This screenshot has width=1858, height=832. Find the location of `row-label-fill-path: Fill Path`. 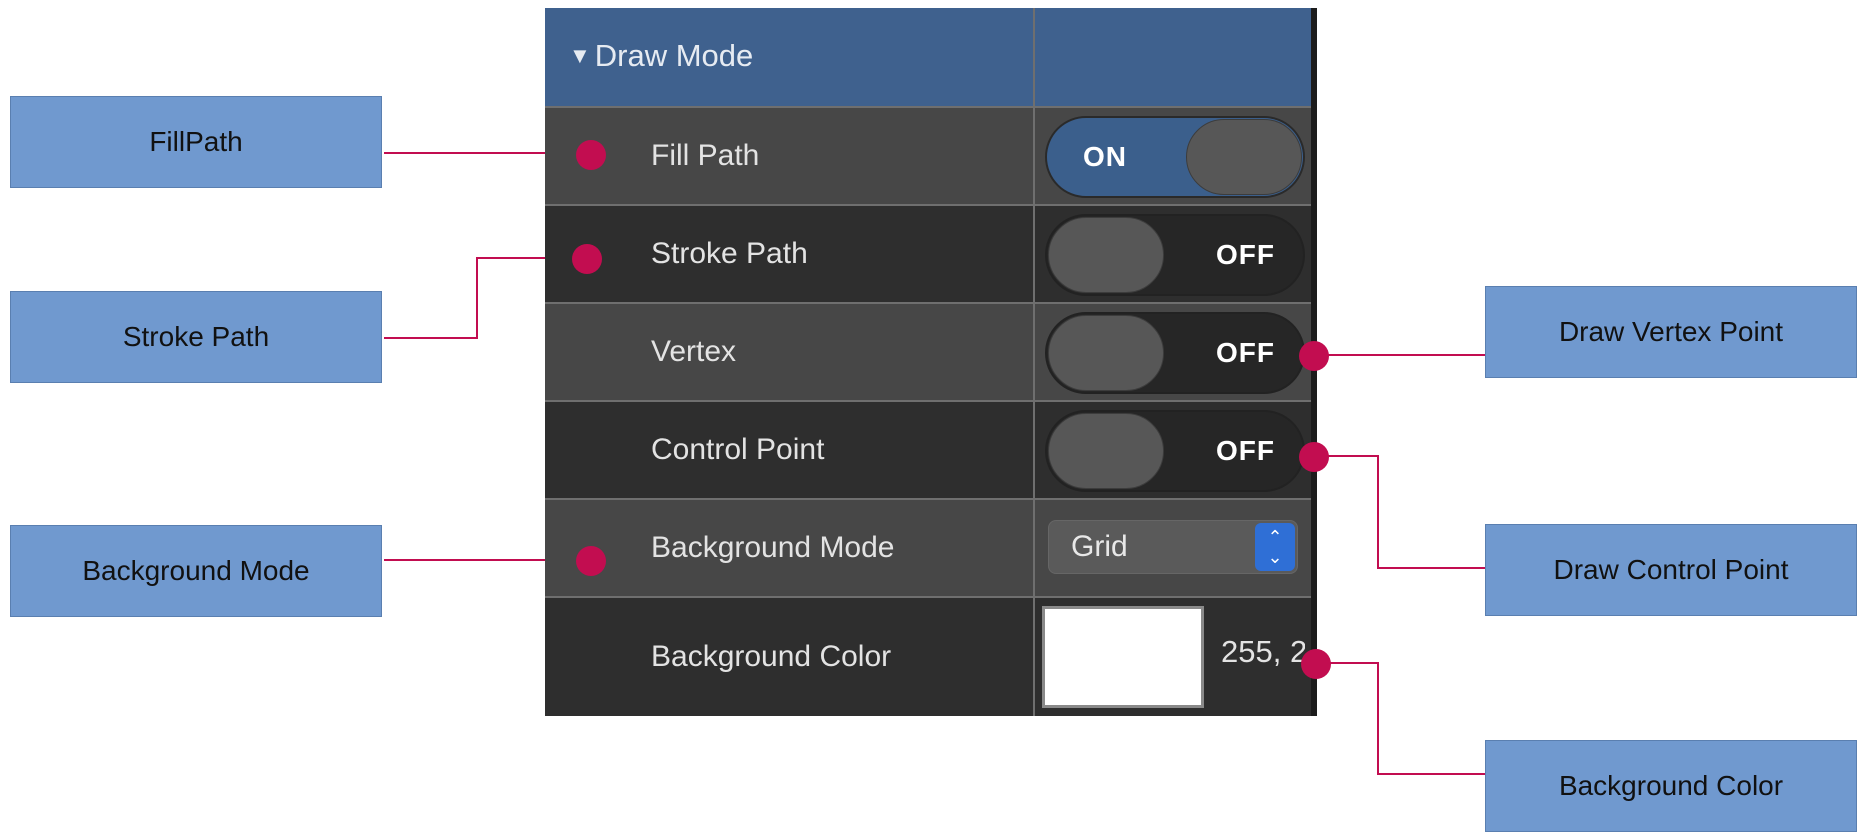

row-label-fill-path: Fill Path is located at coordinates (705, 155).